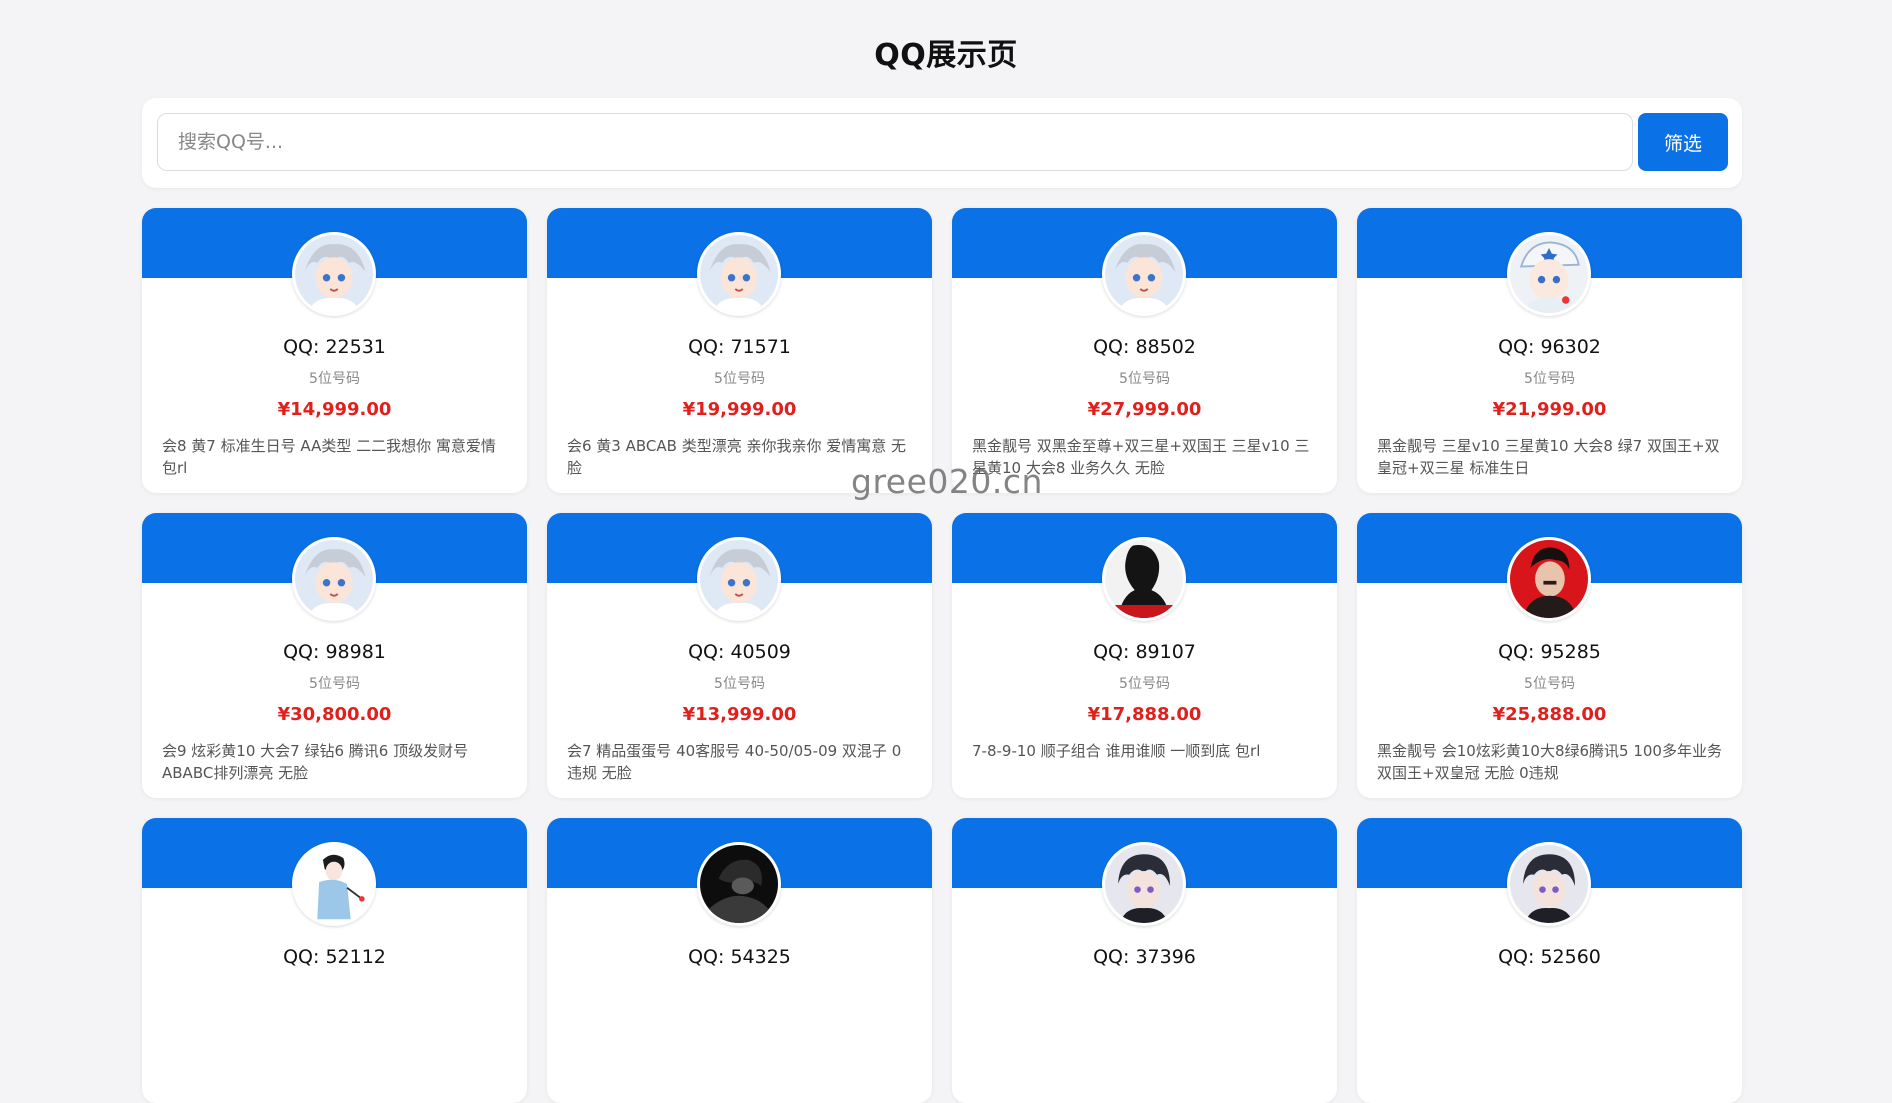 The image size is (1892, 1103). Describe the element at coordinates (1144, 409) in the screenshot. I see `qq-price: ¥27,999.00` at that location.